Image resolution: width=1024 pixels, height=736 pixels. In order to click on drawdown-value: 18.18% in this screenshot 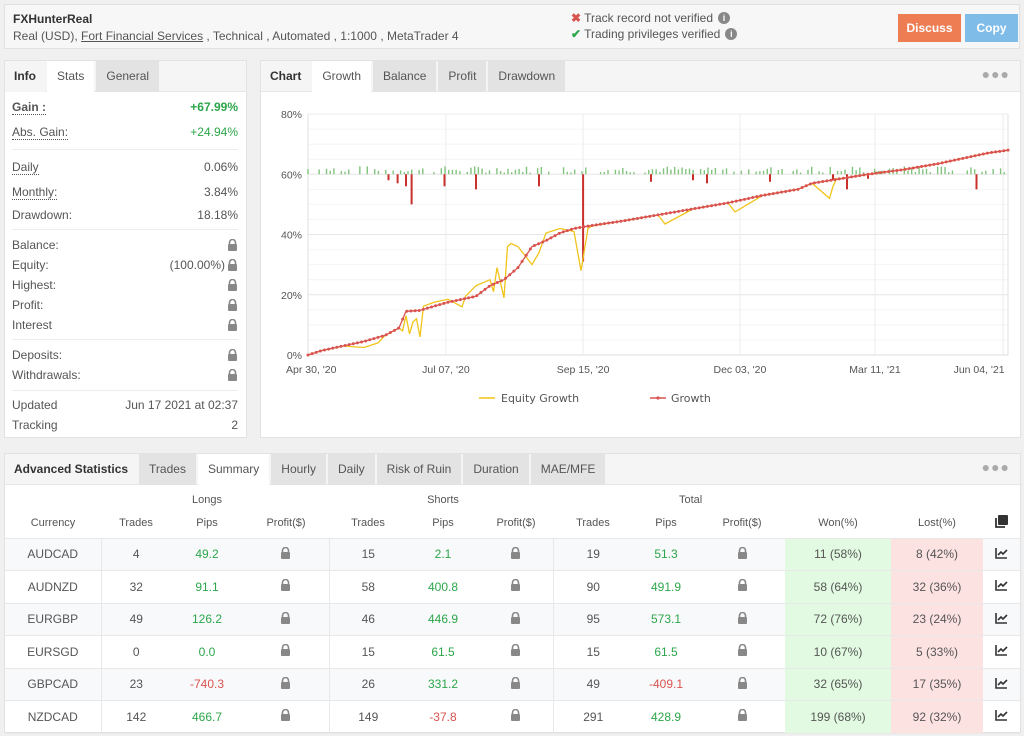, I will do `click(217, 215)`.